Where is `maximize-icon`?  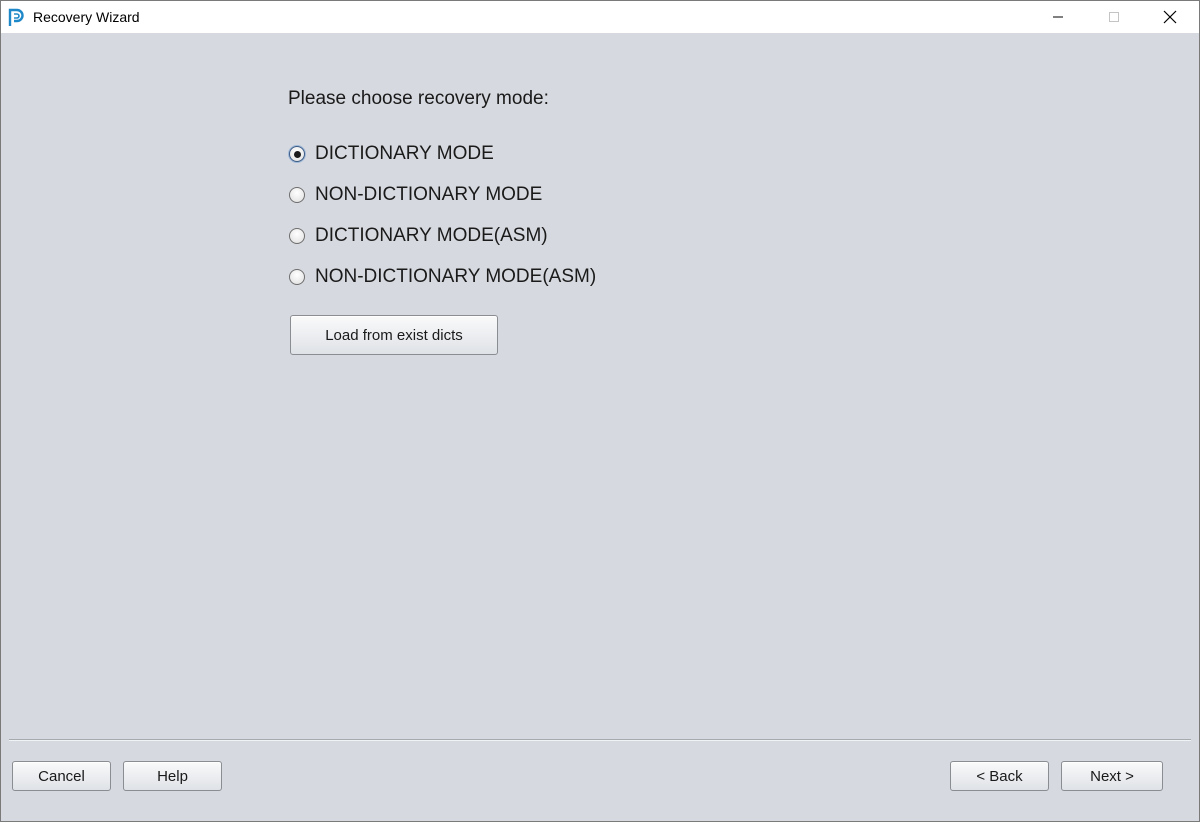 maximize-icon is located at coordinates (1114, 17).